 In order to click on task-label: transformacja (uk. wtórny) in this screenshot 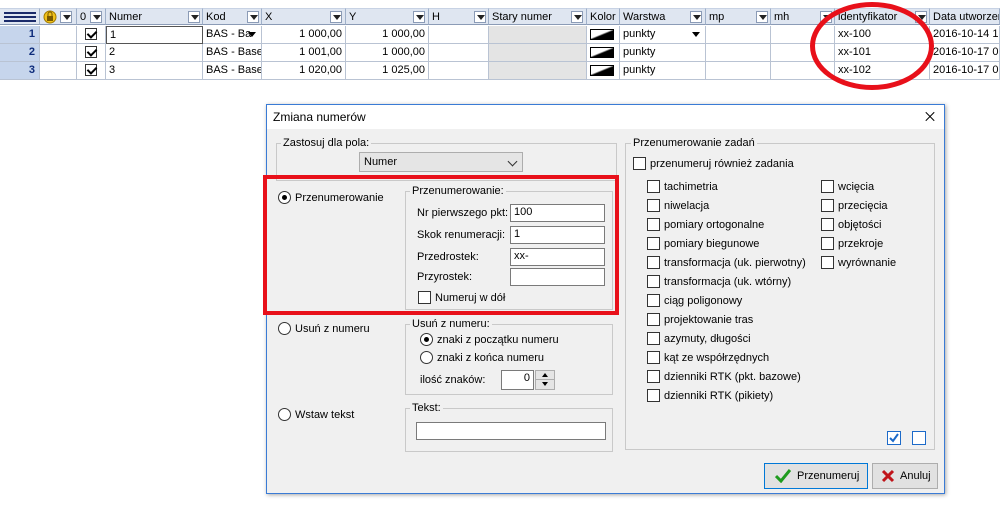, I will do `click(727, 282)`.